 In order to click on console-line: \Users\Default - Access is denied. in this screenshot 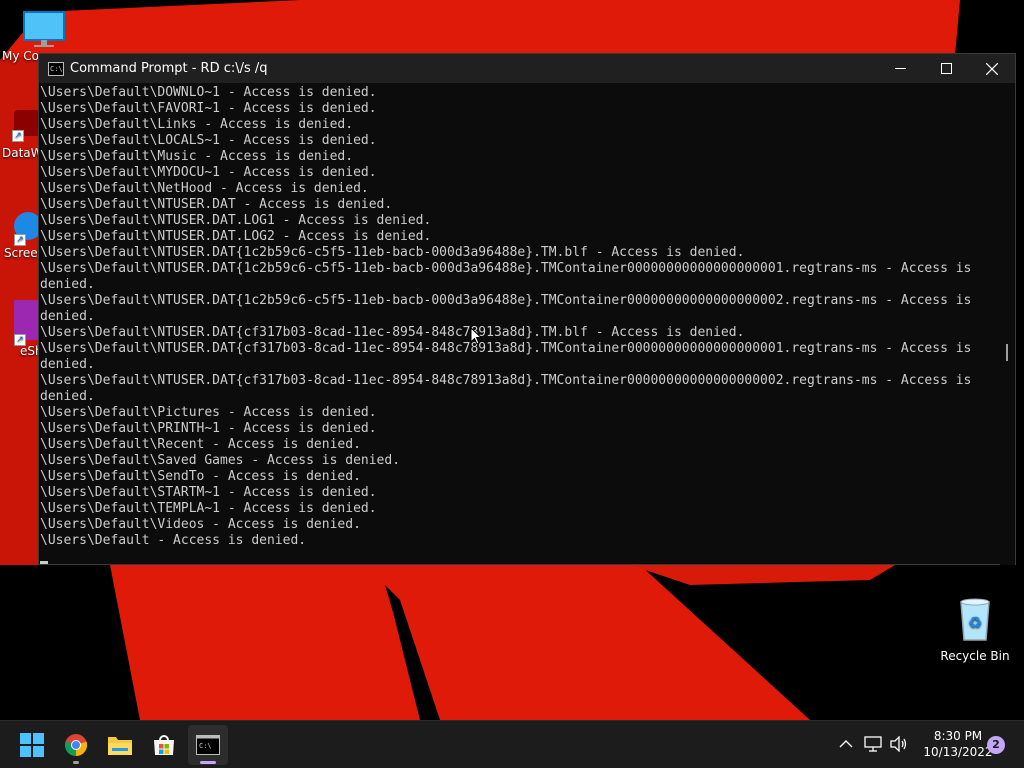, I will do `click(173, 540)`.